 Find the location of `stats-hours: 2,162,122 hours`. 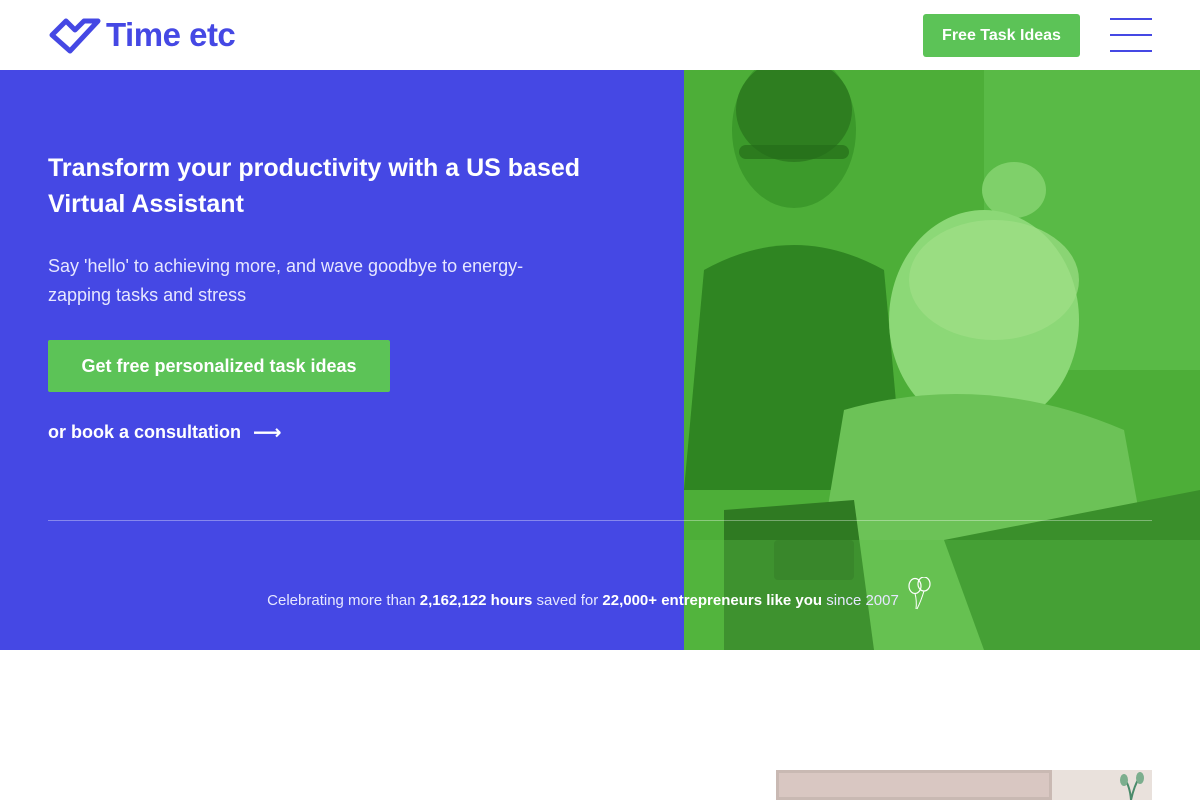

stats-hours: 2,162,122 hours is located at coordinates (476, 600).